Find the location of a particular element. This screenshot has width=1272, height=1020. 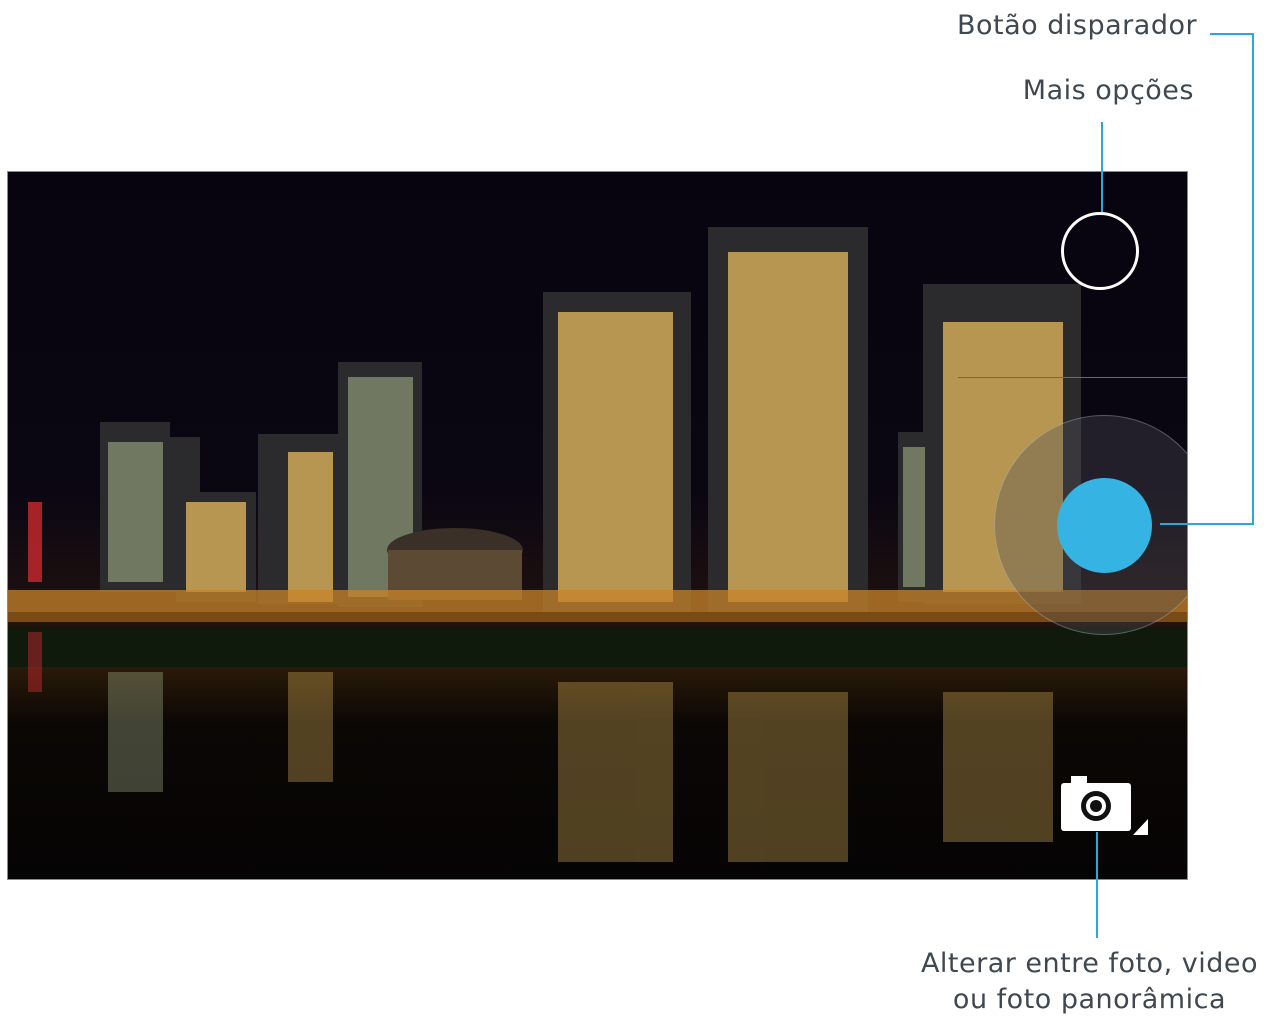

more-options-callout: Mais opções is located at coordinates (1108, 90).